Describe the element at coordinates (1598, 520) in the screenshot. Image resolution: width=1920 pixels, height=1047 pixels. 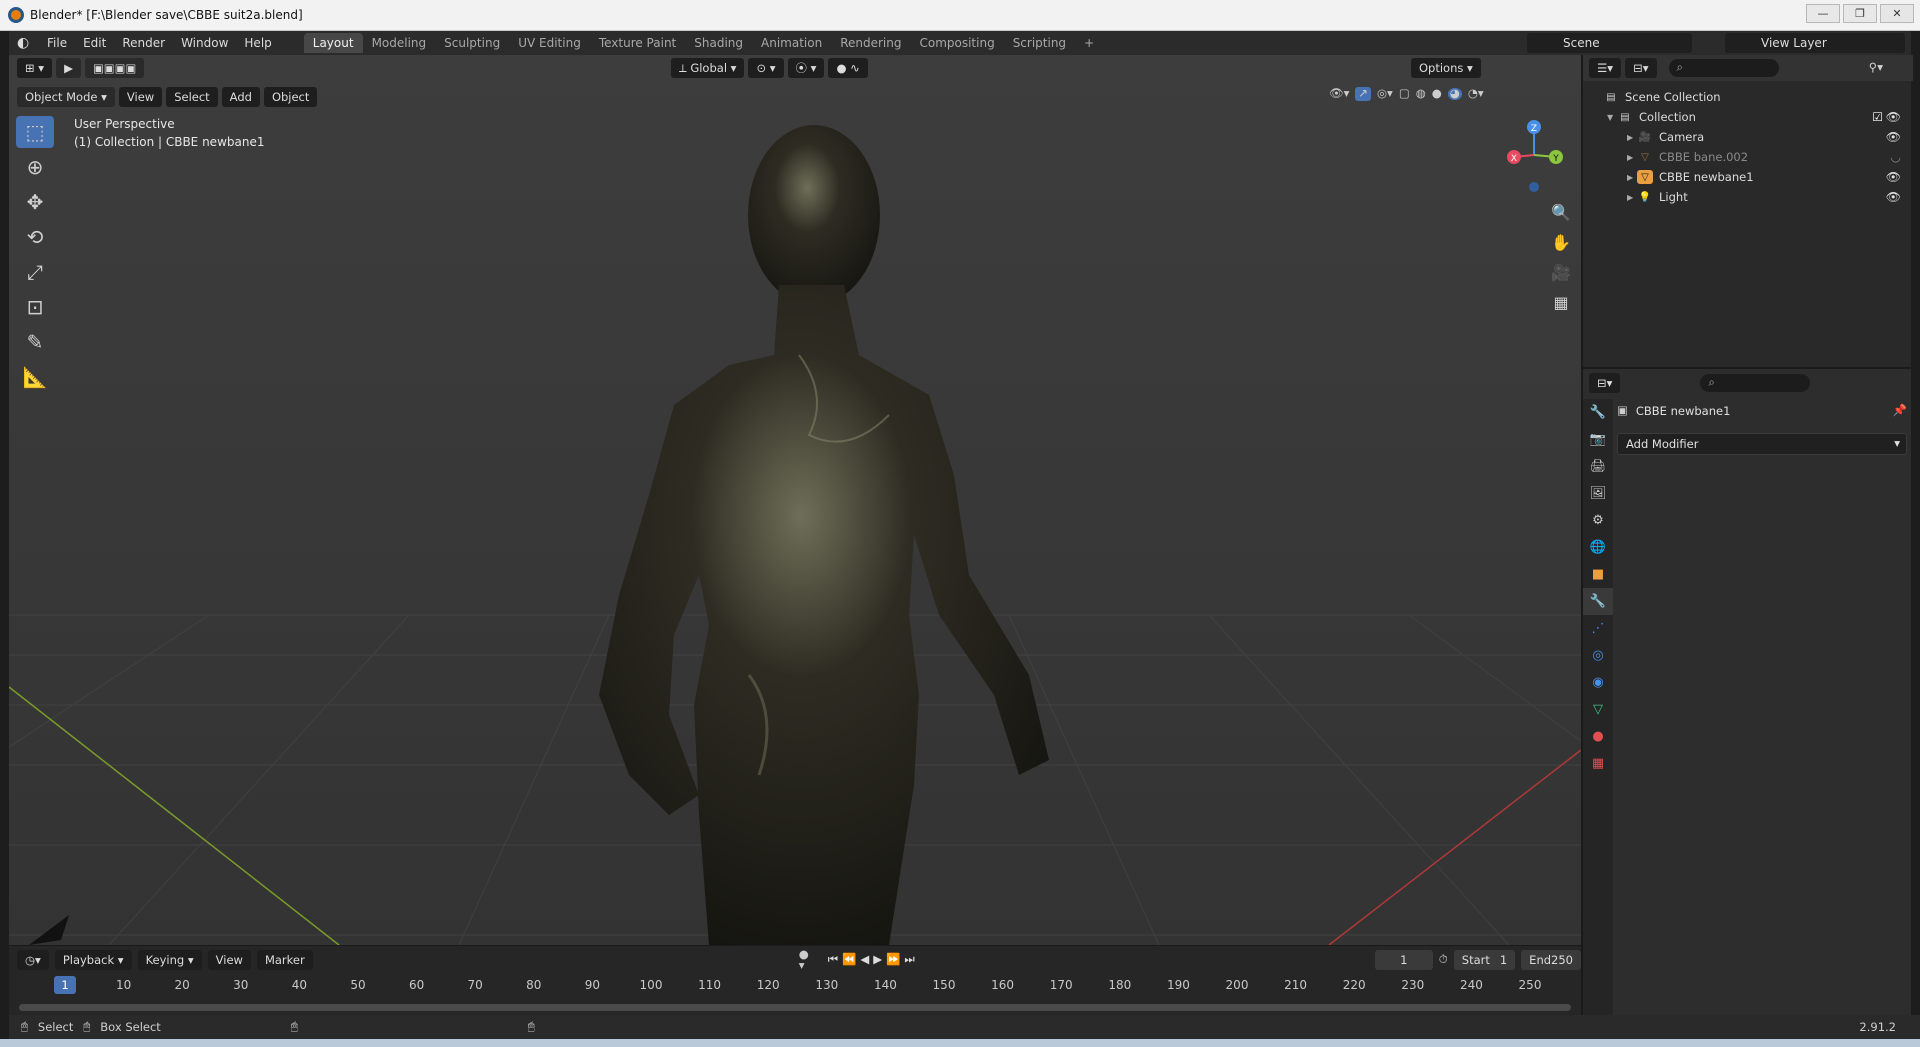
I see `scene-tab-icon: ⚙` at that location.